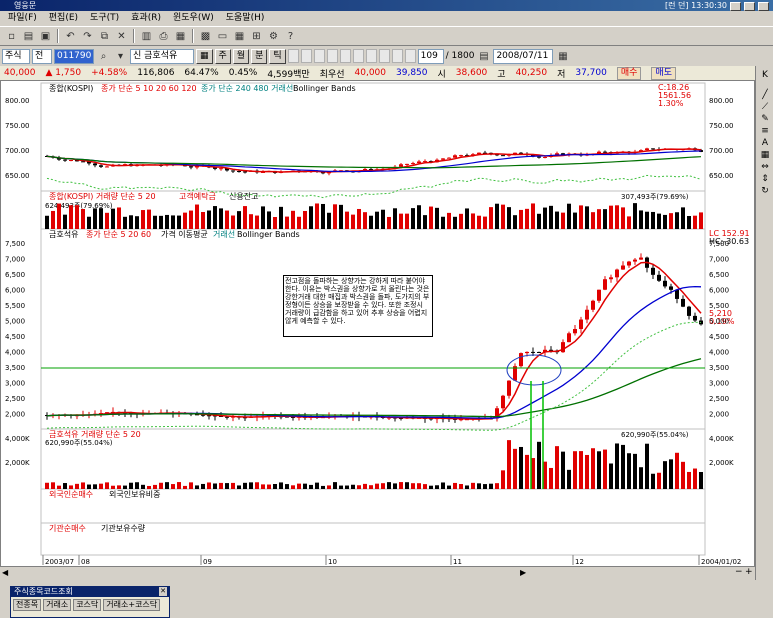 This screenshot has height=618, width=773. What do you see at coordinates (241, 56) in the screenshot?
I see `month-period-button: 월` at bounding box center [241, 56].